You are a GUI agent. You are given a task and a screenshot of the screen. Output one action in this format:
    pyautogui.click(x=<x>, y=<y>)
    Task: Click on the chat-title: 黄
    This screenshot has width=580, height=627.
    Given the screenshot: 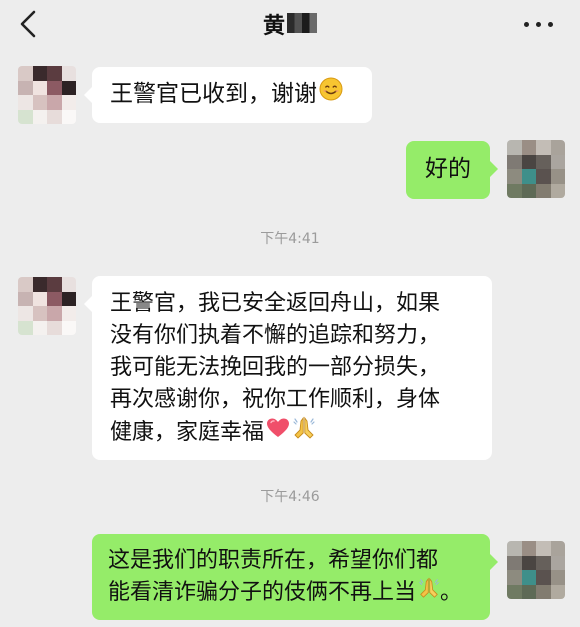 What is the action you would take?
    pyautogui.click(x=273, y=26)
    